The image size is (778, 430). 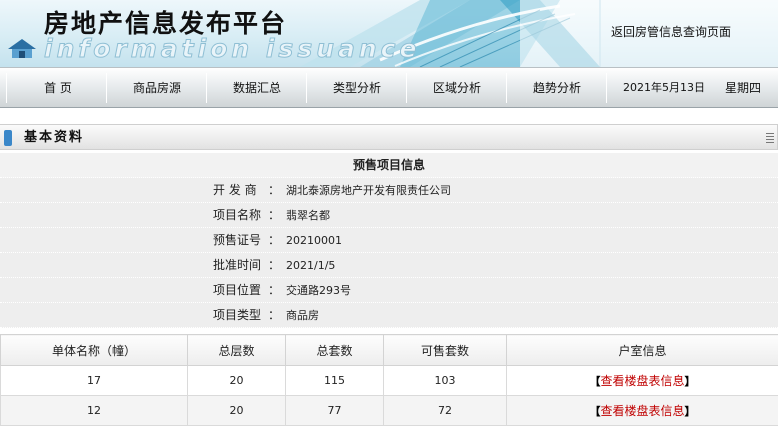 What do you see at coordinates (311, 265) in the screenshot?
I see `info-value-approval-date: 2021/1/5` at bounding box center [311, 265].